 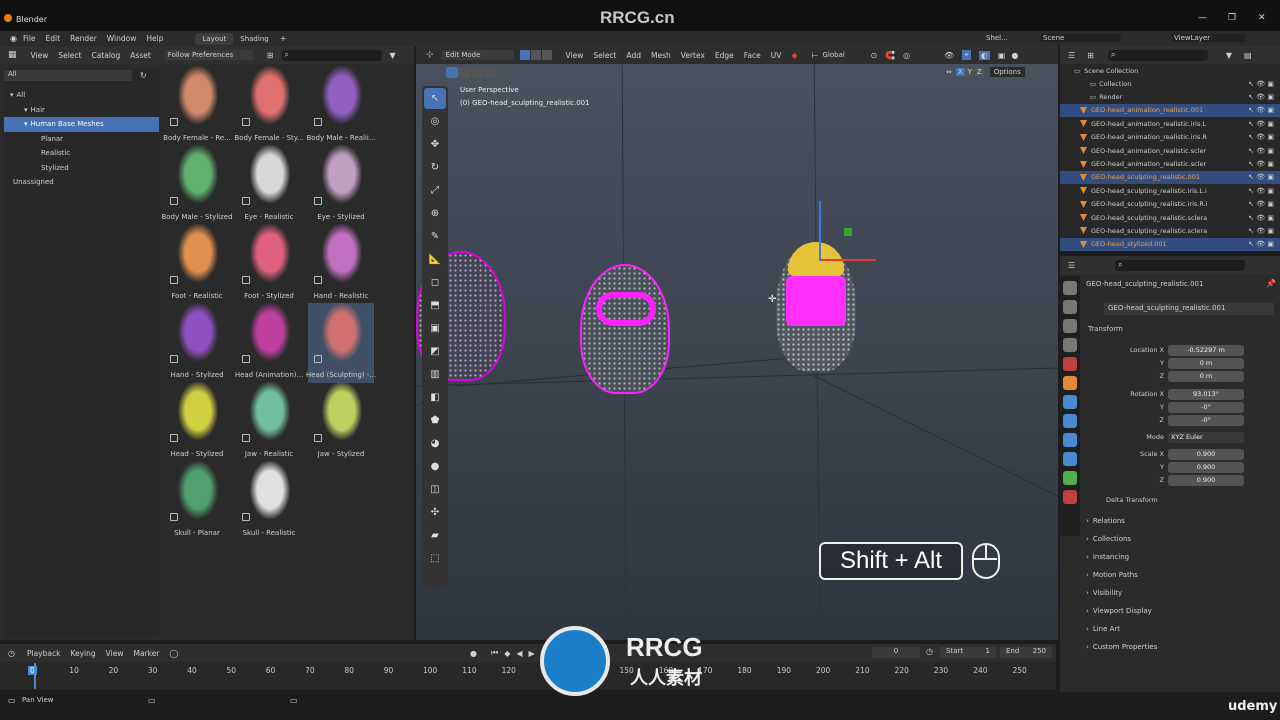 What do you see at coordinates (1070, 307) in the screenshot?
I see `render-tab-icon` at bounding box center [1070, 307].